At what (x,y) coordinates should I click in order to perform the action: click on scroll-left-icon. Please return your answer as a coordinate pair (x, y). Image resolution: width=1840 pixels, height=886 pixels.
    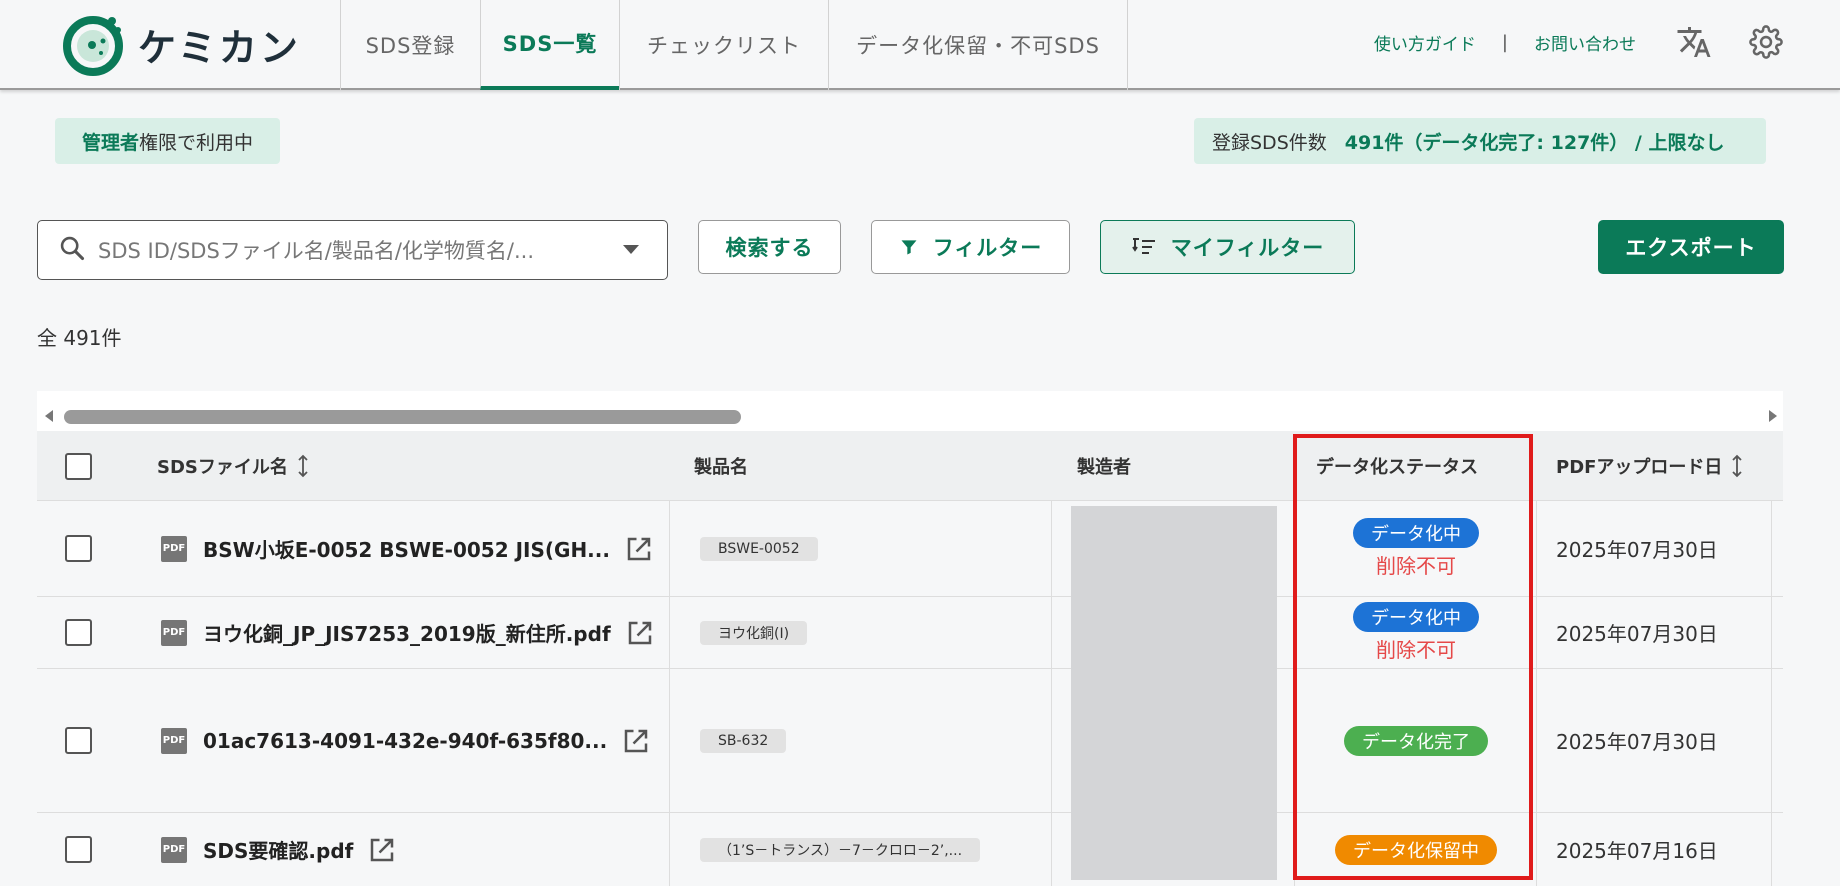
    Looking at the image, I should click on (49, 416).